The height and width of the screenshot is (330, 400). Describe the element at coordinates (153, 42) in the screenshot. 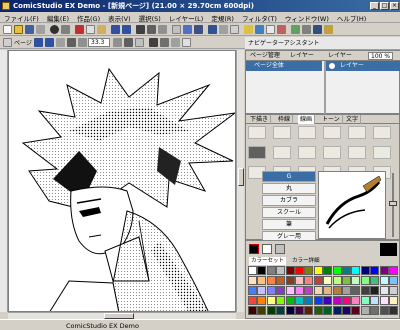

I see `flip-icon` at that location.